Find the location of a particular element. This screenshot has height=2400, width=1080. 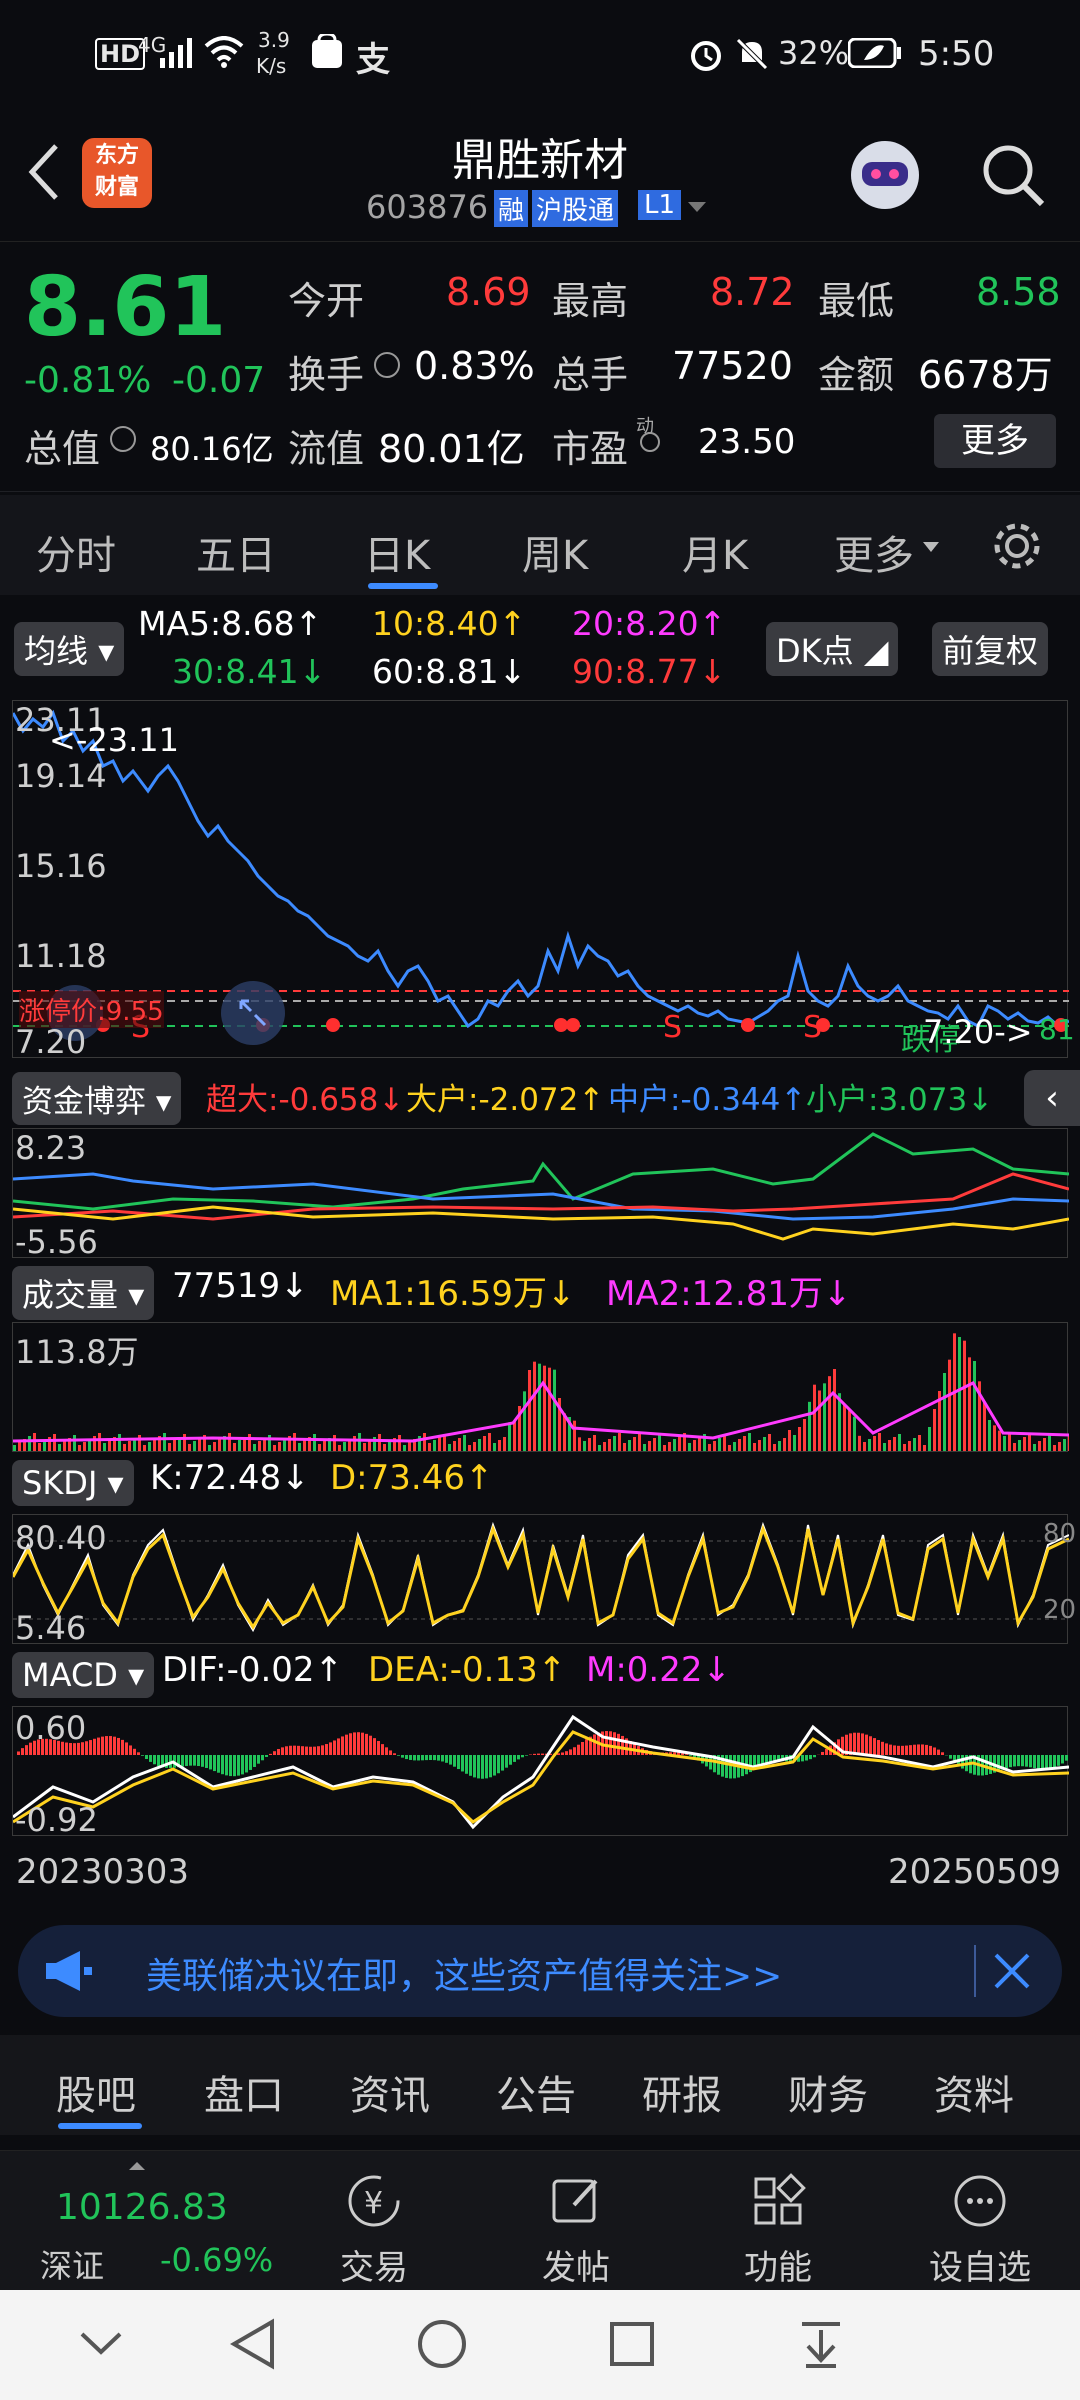

volume-ma2: MA2:12.81万↓ is located at coordinates (729, 1294).